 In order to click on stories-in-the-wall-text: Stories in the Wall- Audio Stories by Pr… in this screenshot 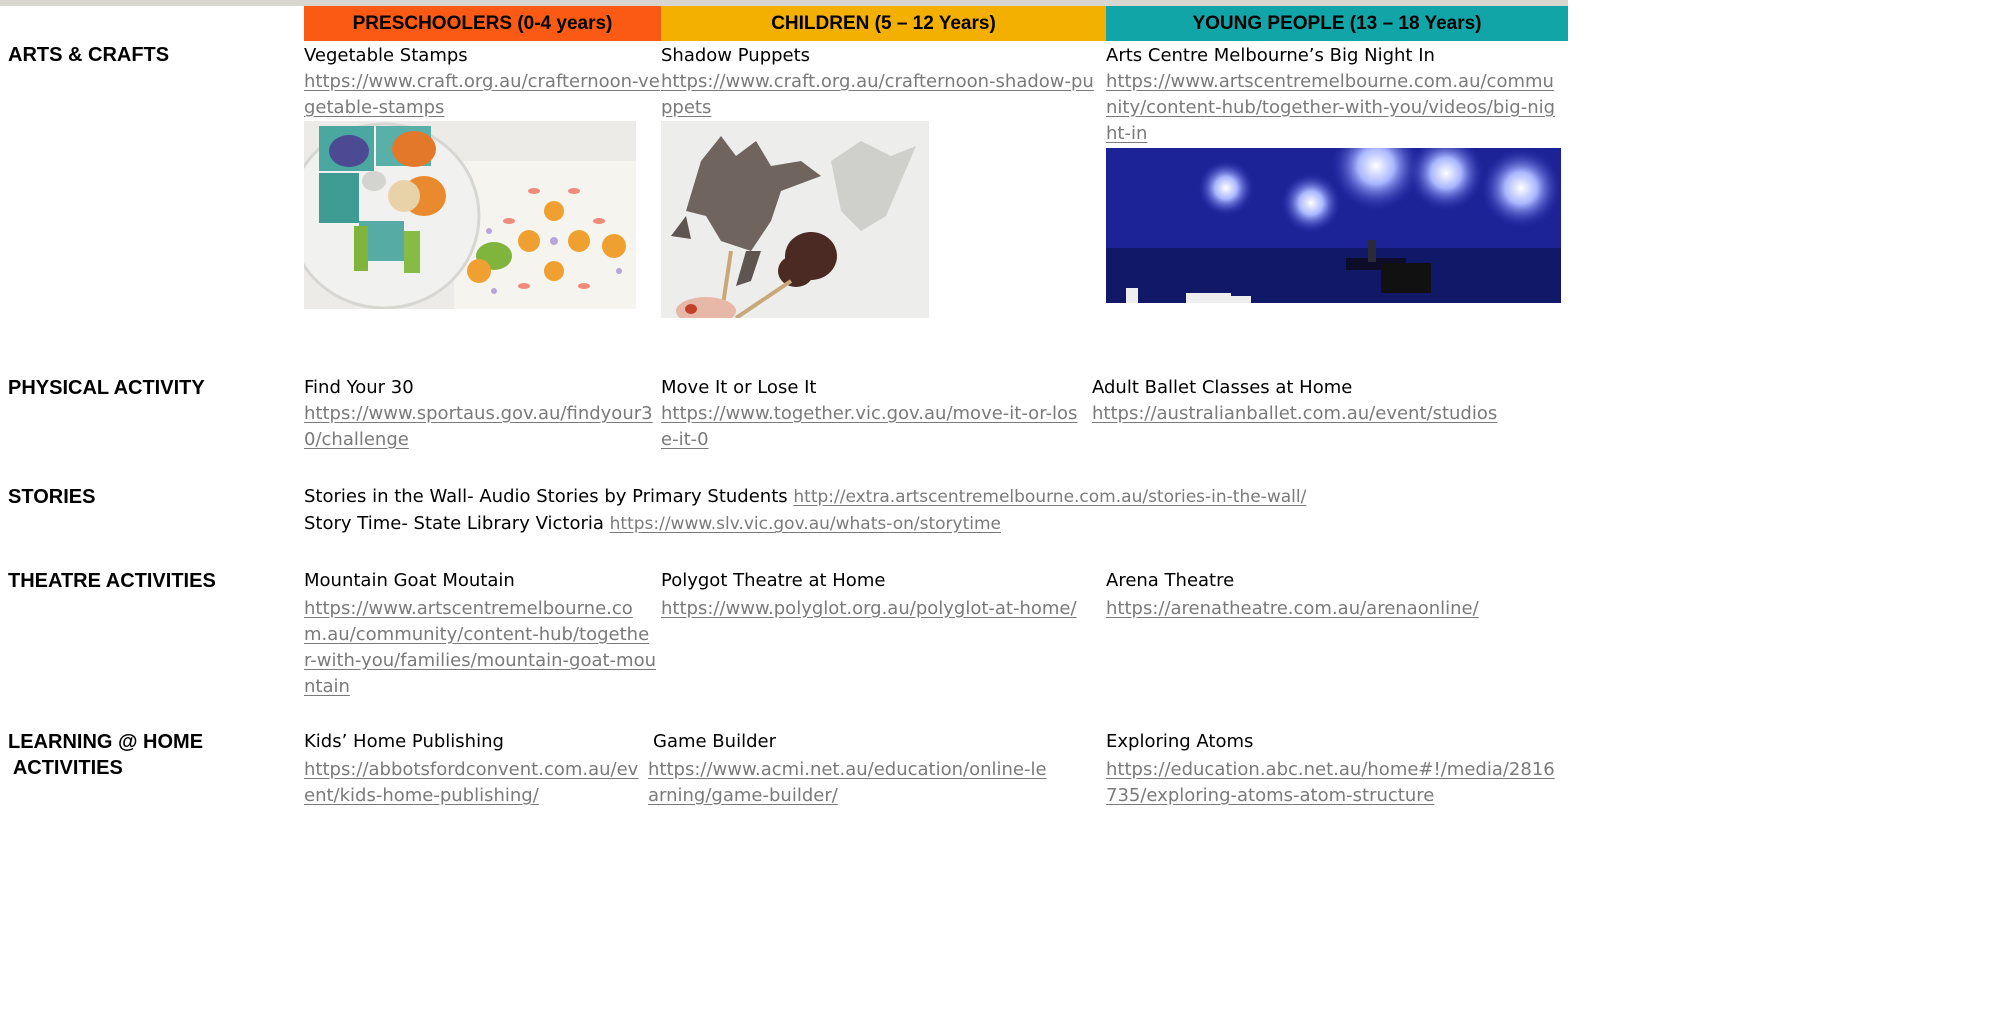, I will do `click(546, 496)`.